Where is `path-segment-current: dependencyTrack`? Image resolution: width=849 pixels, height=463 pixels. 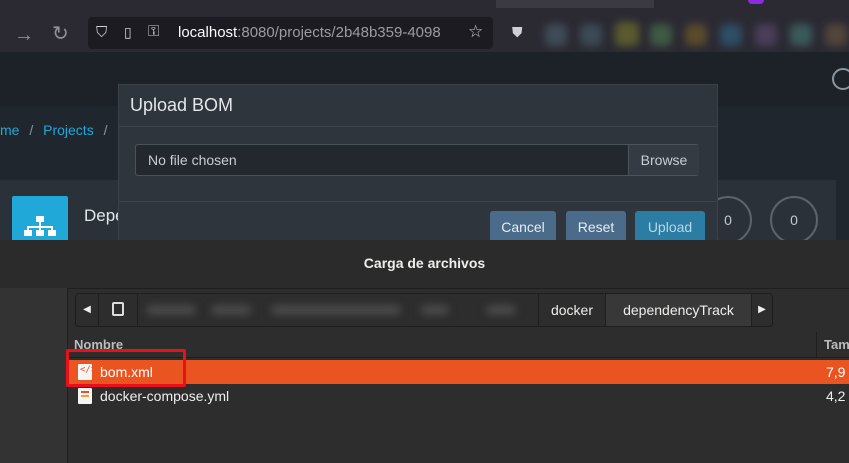 path-segment-current: dependencyTrack is located at coordinates (678, 310).